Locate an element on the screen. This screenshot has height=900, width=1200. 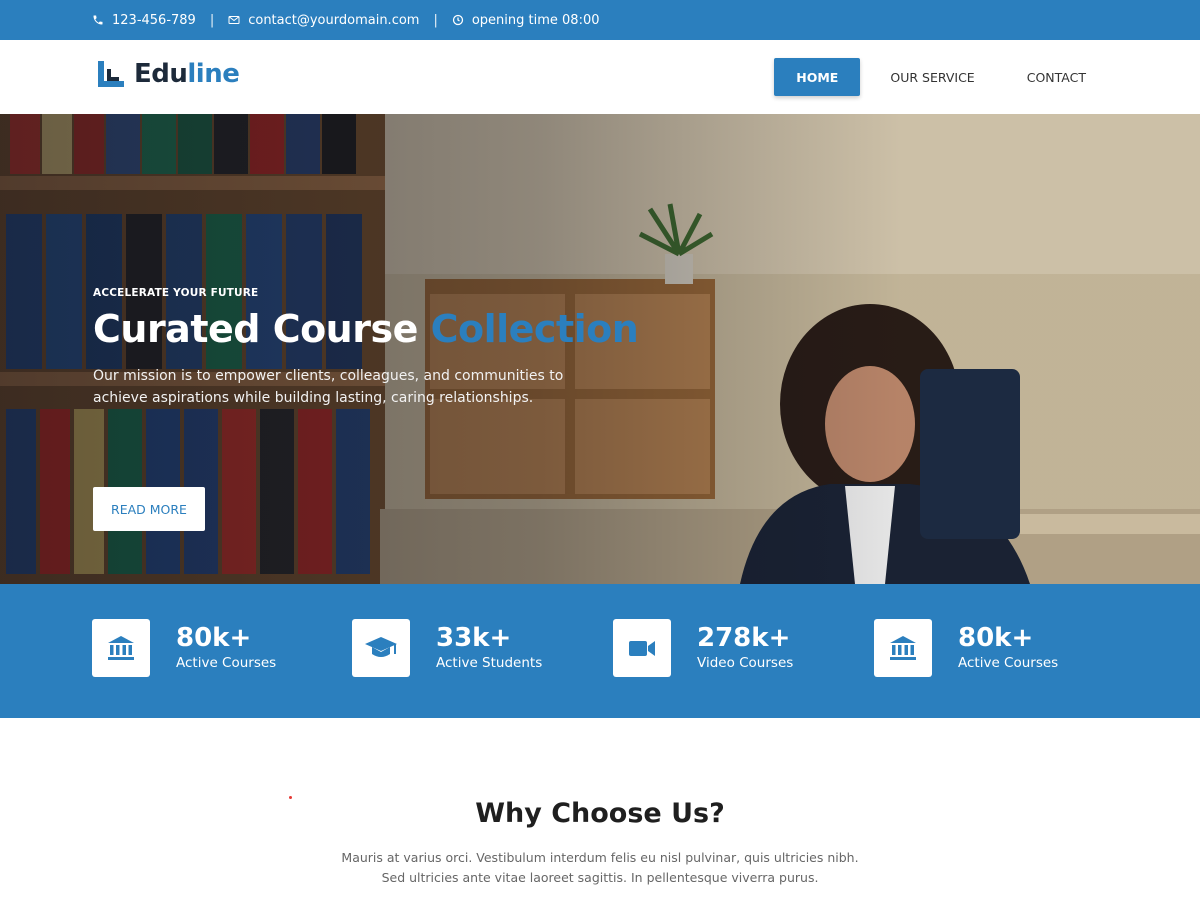
nav-contact: CONTACT is located at coordinates (1056, 77).